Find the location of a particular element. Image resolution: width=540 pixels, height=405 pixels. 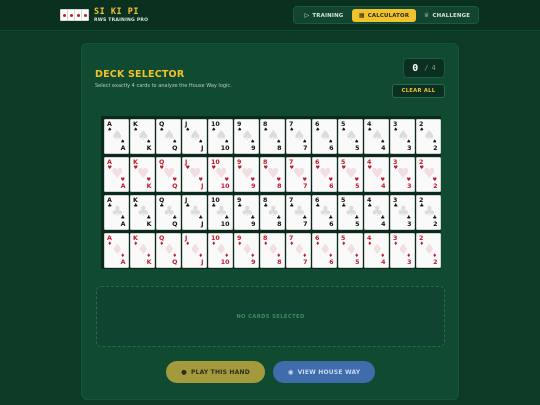

playing-card: J ♥ ♥ ♥ J is located at coordinates (194, 174).